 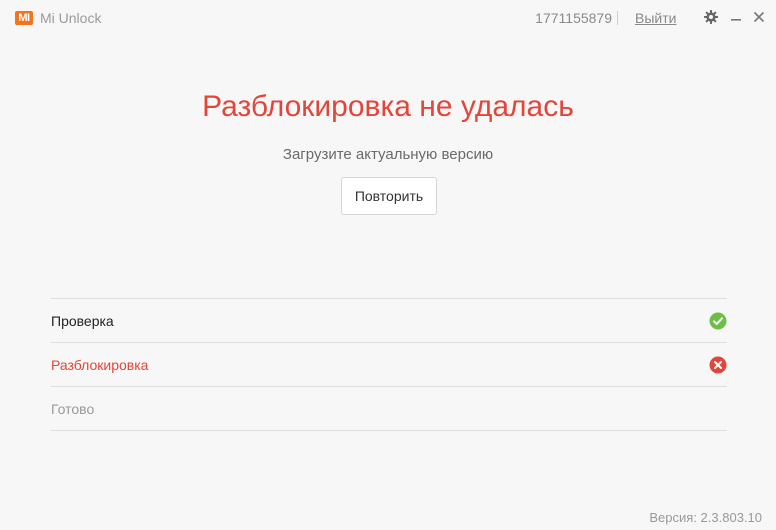 I want to click on step-verification: Проверка, so click(x=389, y=321).